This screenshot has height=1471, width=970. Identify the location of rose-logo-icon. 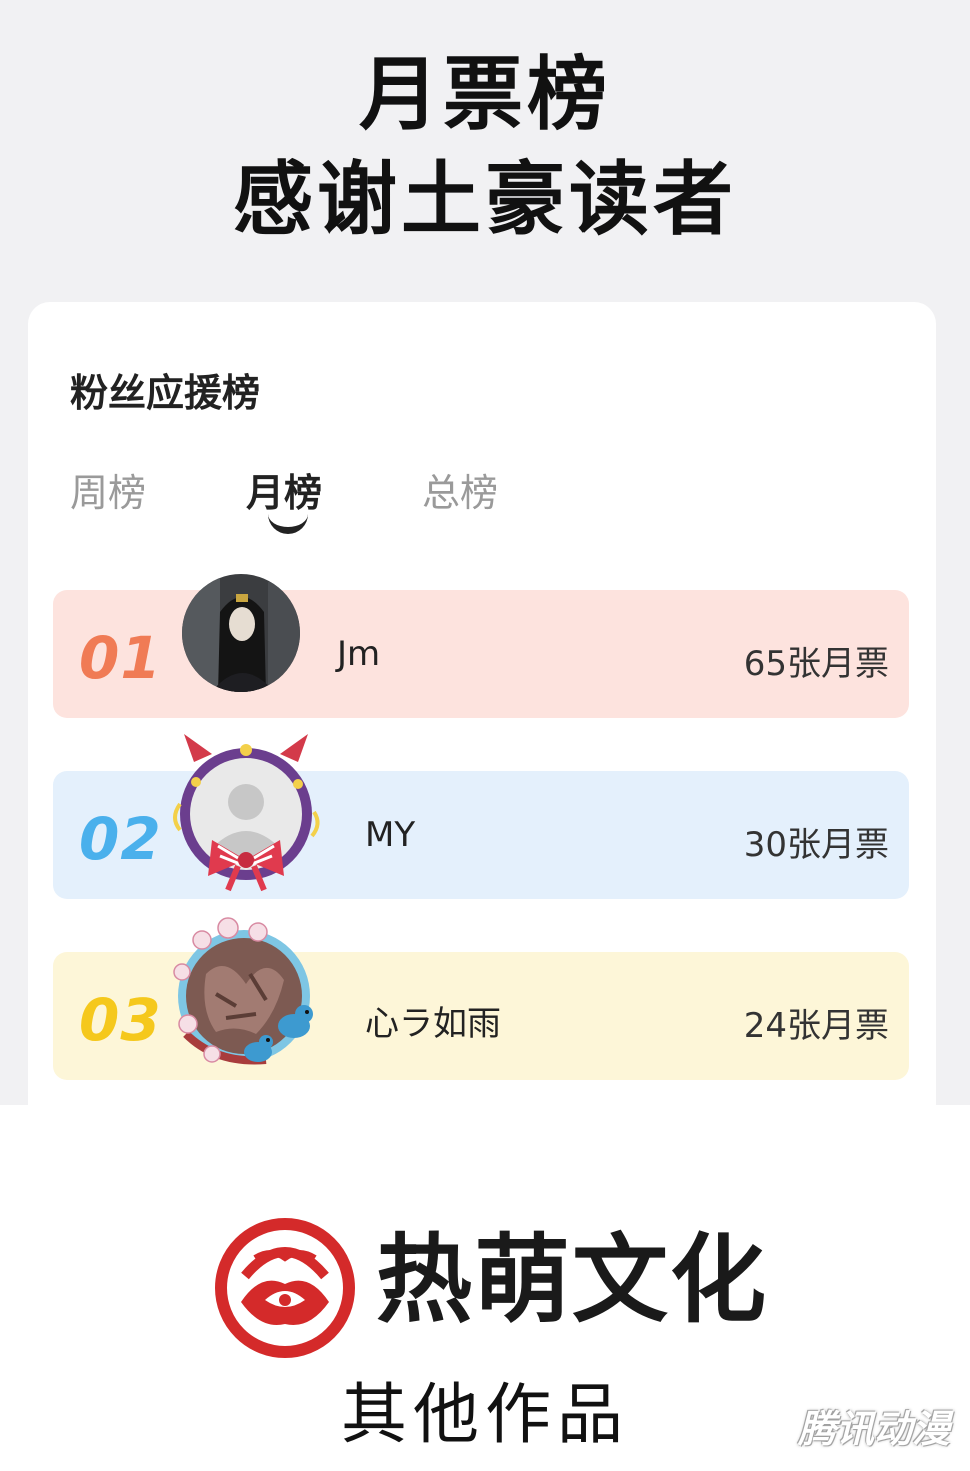
(285, 1288).